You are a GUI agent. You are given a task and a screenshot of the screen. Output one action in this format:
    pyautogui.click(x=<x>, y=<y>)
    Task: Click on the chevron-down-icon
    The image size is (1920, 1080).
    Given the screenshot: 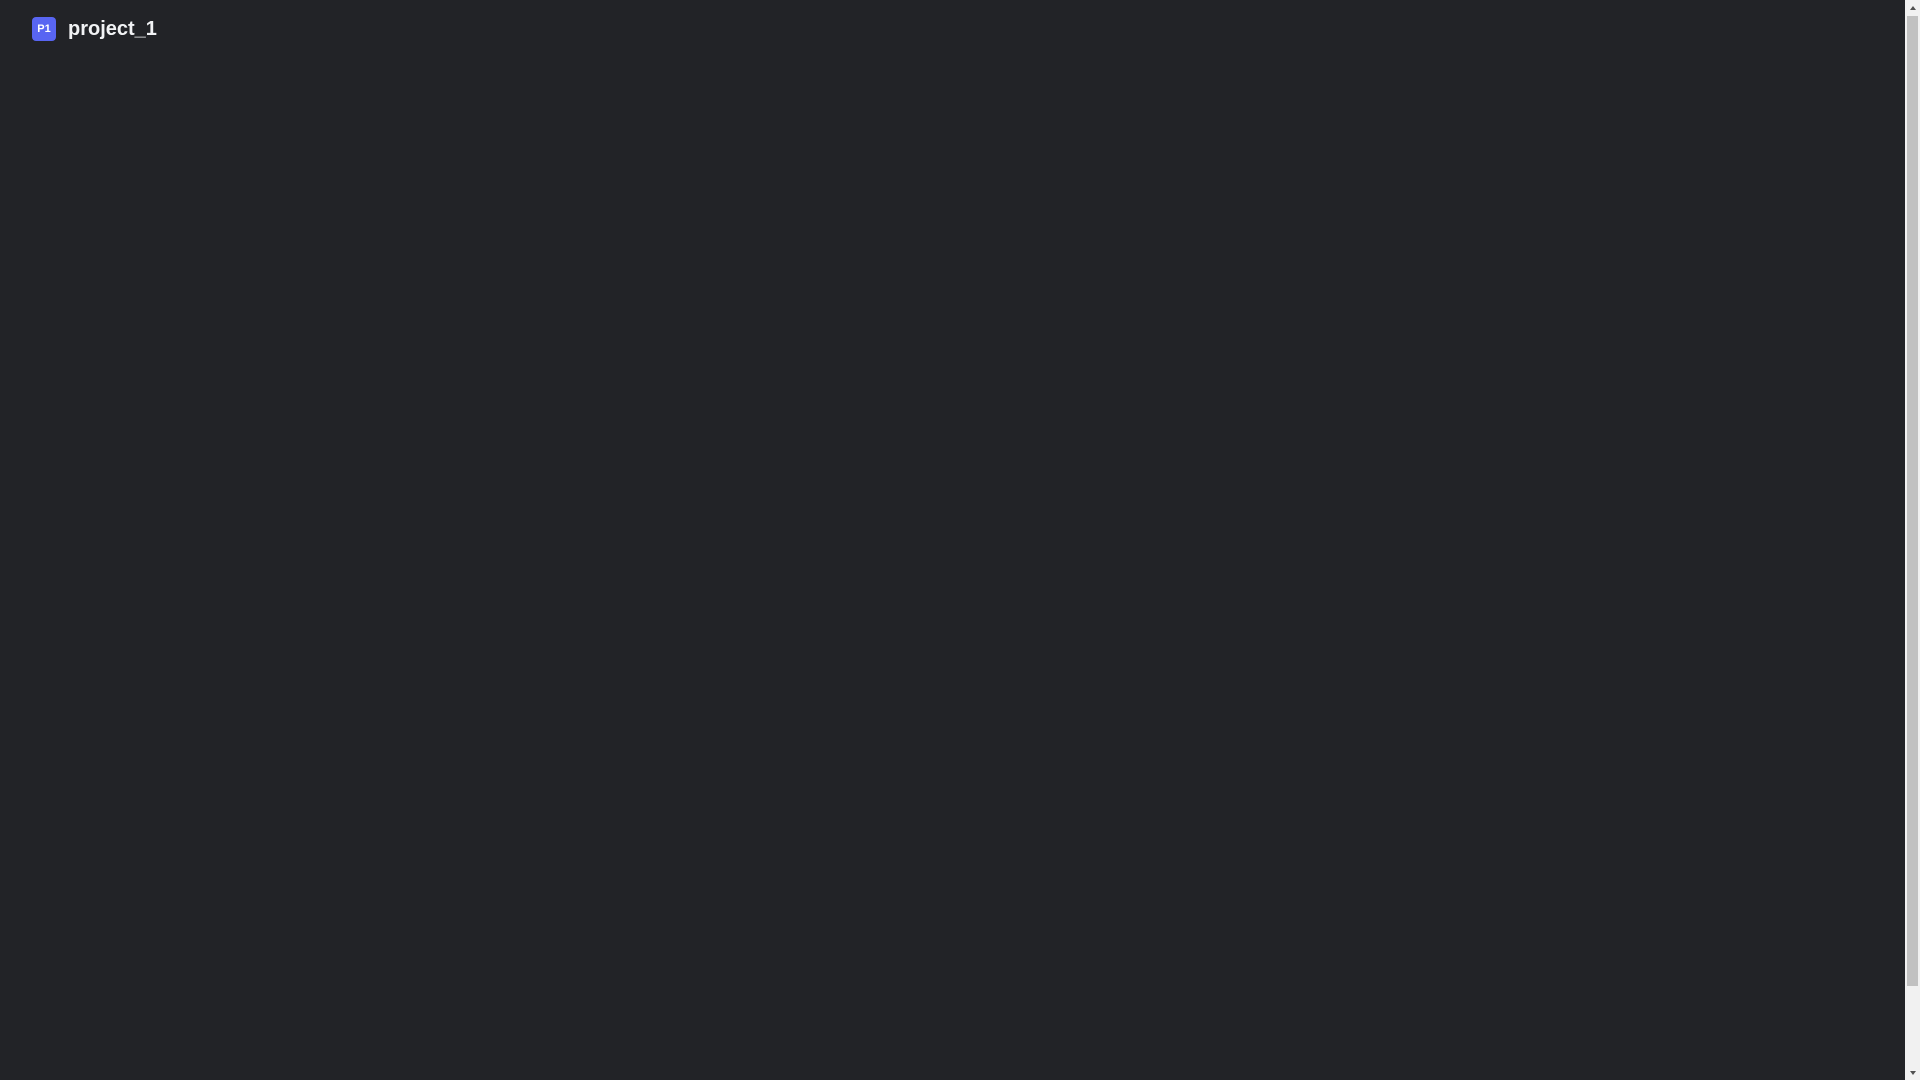 What is the action you would take?
    pyautogui.click(x=1912, y=1072)
    